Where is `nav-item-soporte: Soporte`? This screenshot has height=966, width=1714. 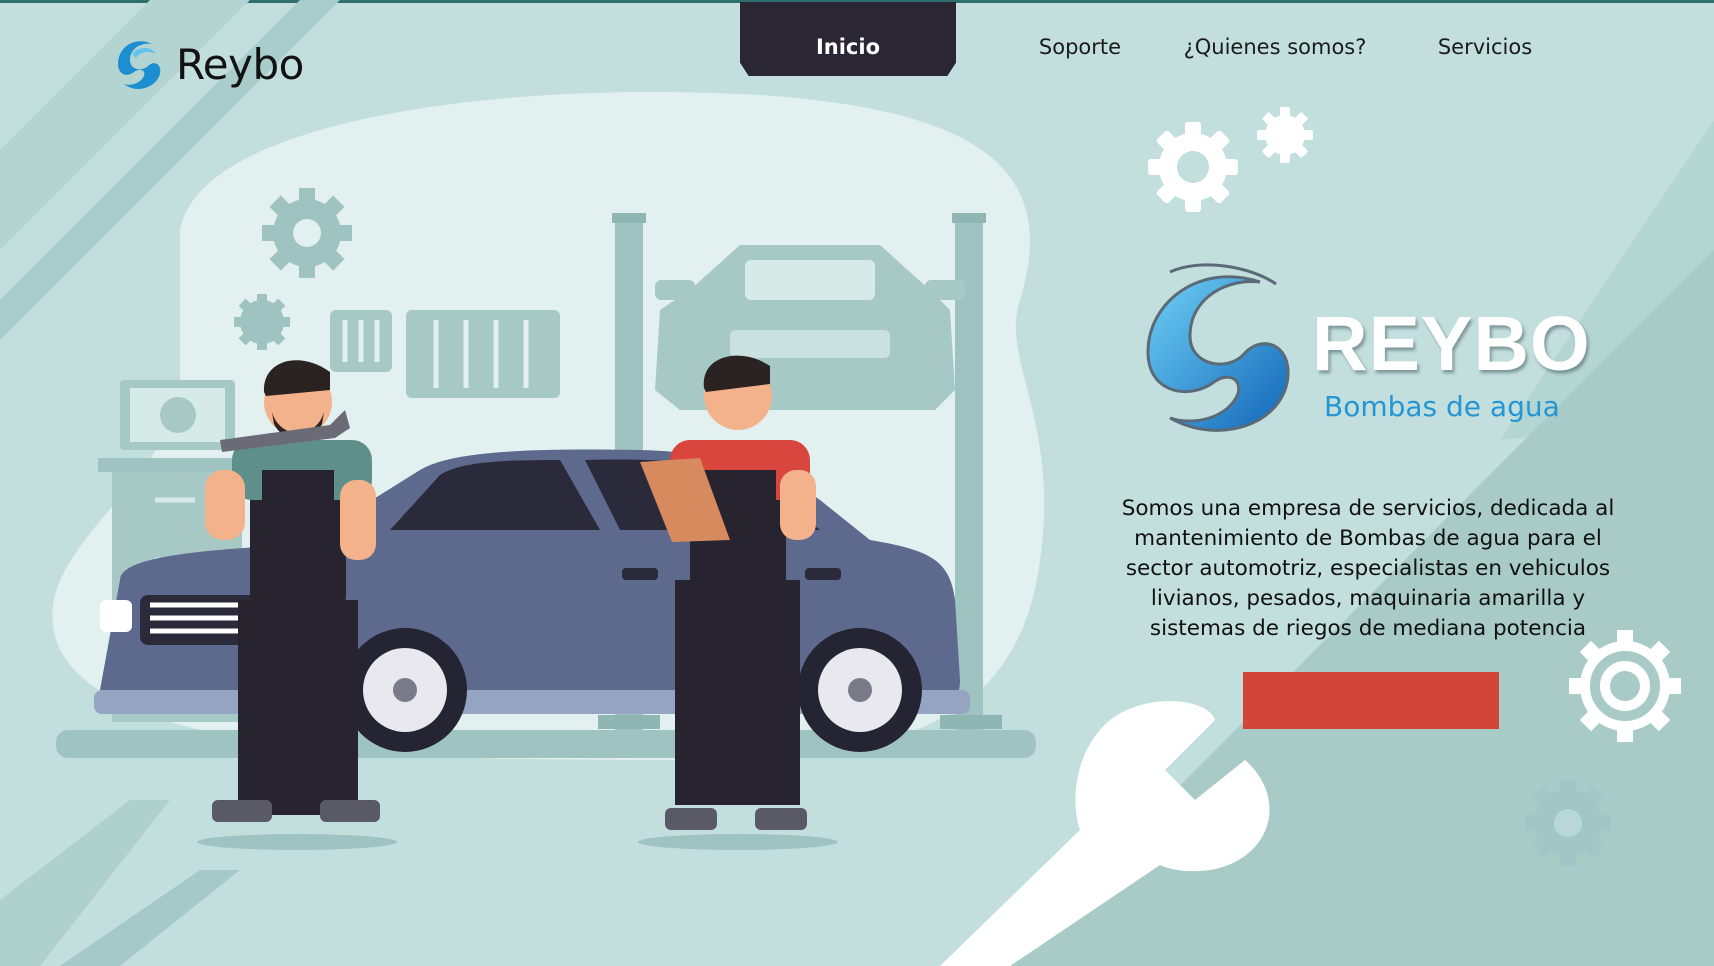
nav-item-soporte: Soporte is located at coordinates (1080, 39).